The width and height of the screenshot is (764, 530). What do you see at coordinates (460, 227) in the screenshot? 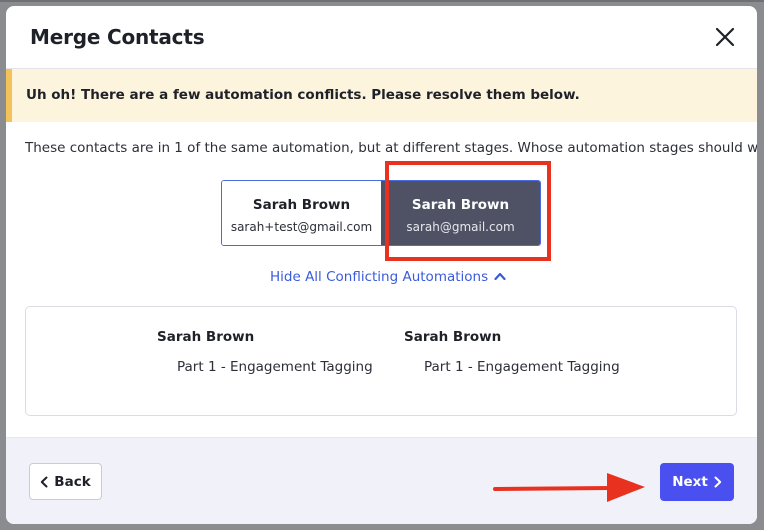
I see `contact-email: sarah@gmail.com` at bounding box center [460, 227].